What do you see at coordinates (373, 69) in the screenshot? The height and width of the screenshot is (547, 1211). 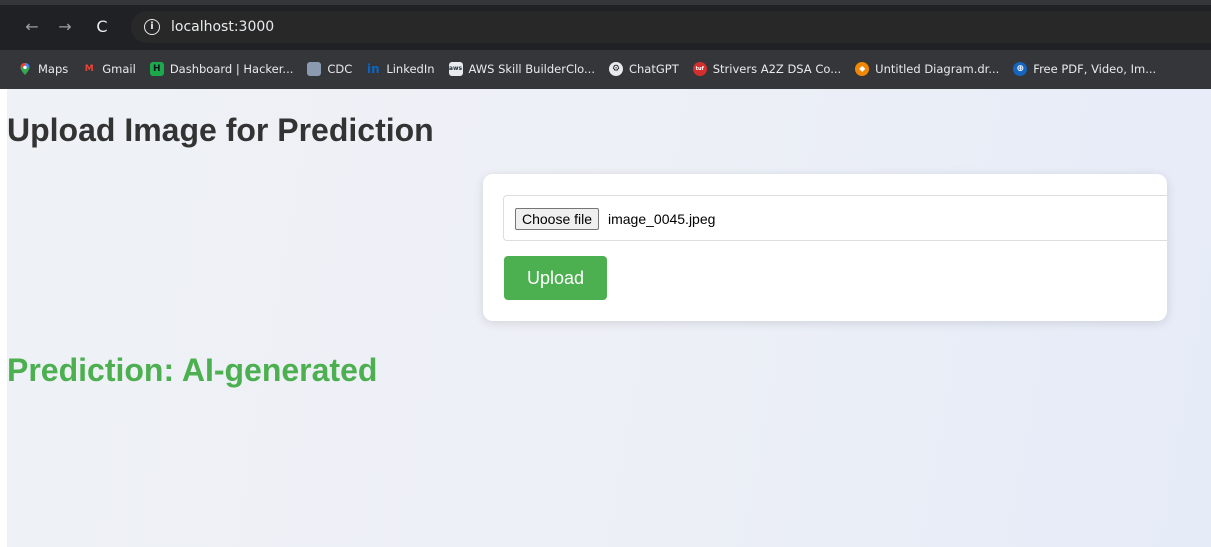 I see `linkedin-icon: in` at bounding box center [373, 69].